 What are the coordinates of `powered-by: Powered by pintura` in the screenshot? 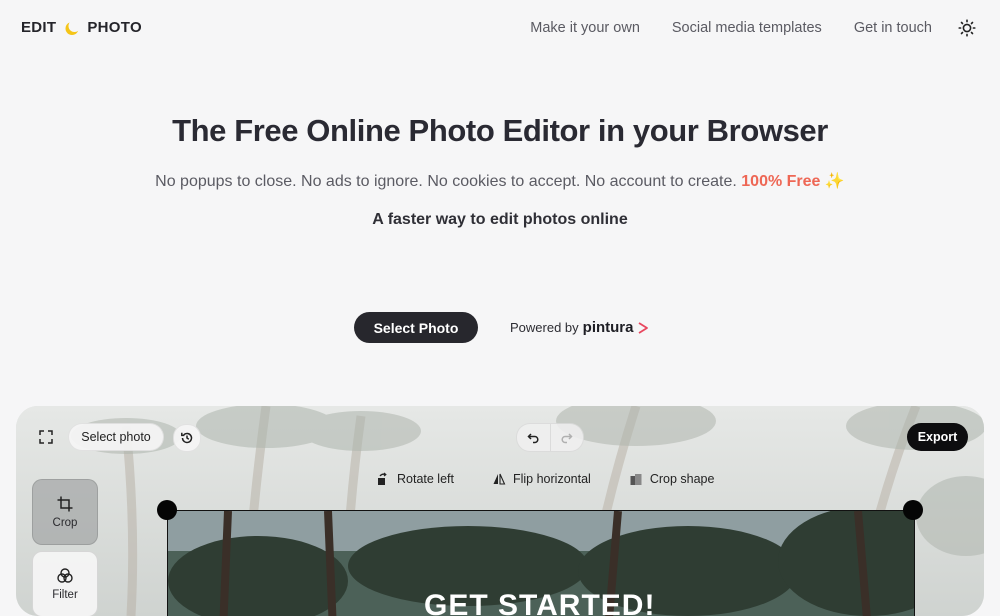 It's located at (580, 327).